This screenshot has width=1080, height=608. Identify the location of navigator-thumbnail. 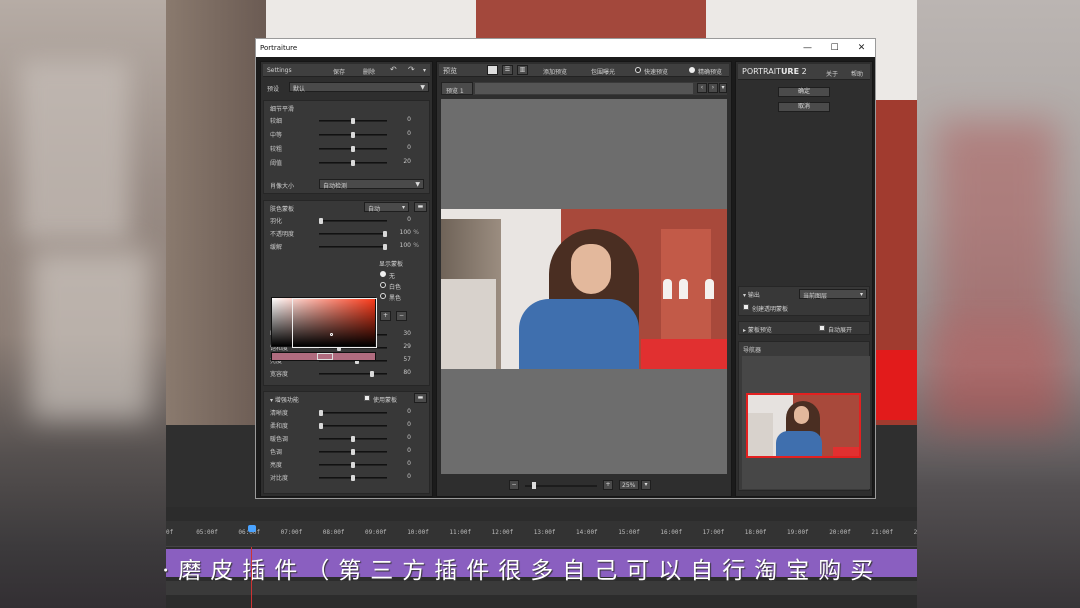
(803, 425).